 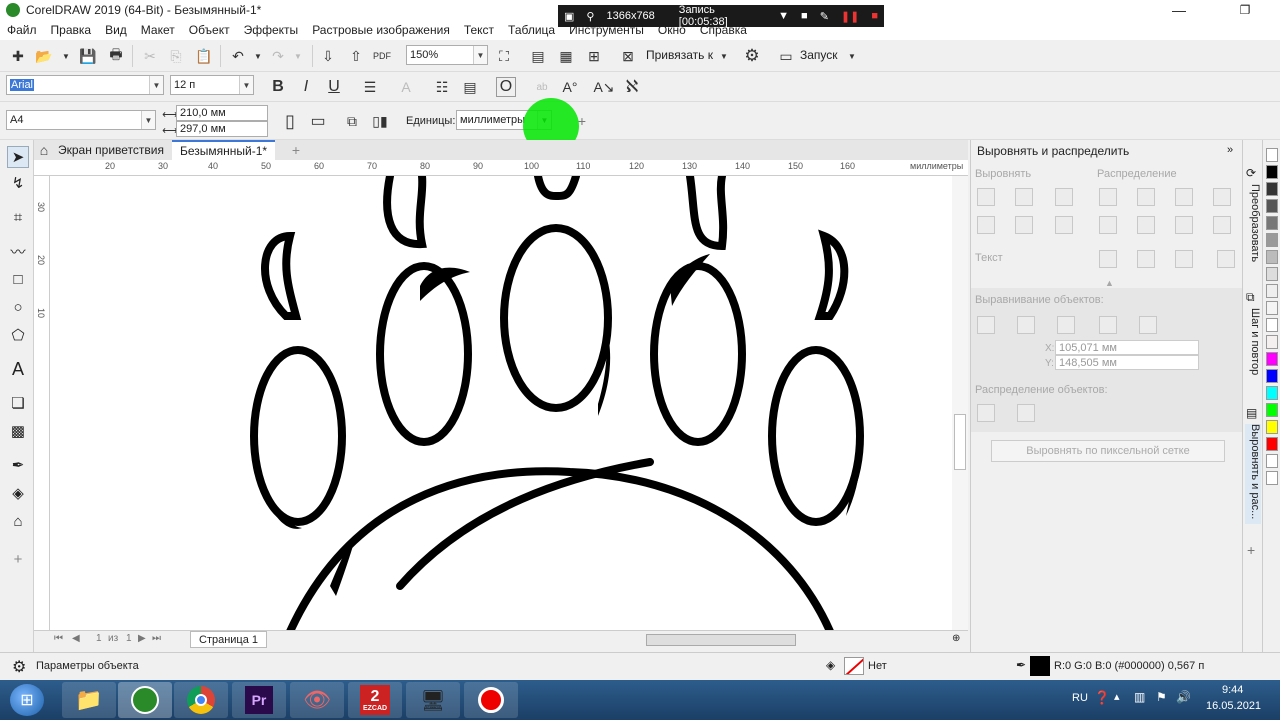 What do you see at coordinates (222, 129) in the screenshot?
I see `page-height-field: 297,0 мм` at bounding box center [222, 129].